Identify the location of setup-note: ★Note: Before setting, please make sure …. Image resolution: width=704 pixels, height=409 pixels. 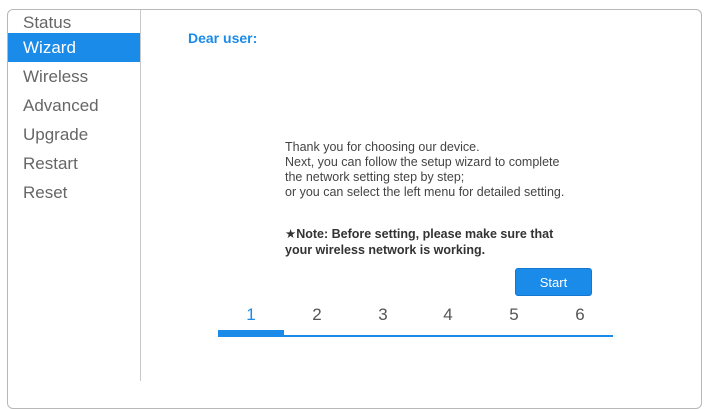
(419, 242).